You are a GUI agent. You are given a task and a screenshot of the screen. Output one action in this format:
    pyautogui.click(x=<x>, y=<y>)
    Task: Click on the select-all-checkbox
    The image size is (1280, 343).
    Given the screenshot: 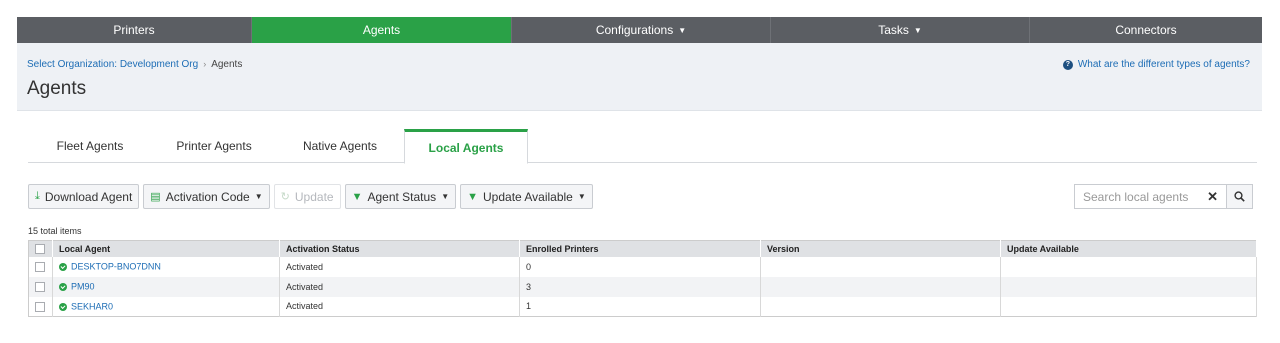 What is the action you would take?
    pyautogui.click(x=40, y=249)
    